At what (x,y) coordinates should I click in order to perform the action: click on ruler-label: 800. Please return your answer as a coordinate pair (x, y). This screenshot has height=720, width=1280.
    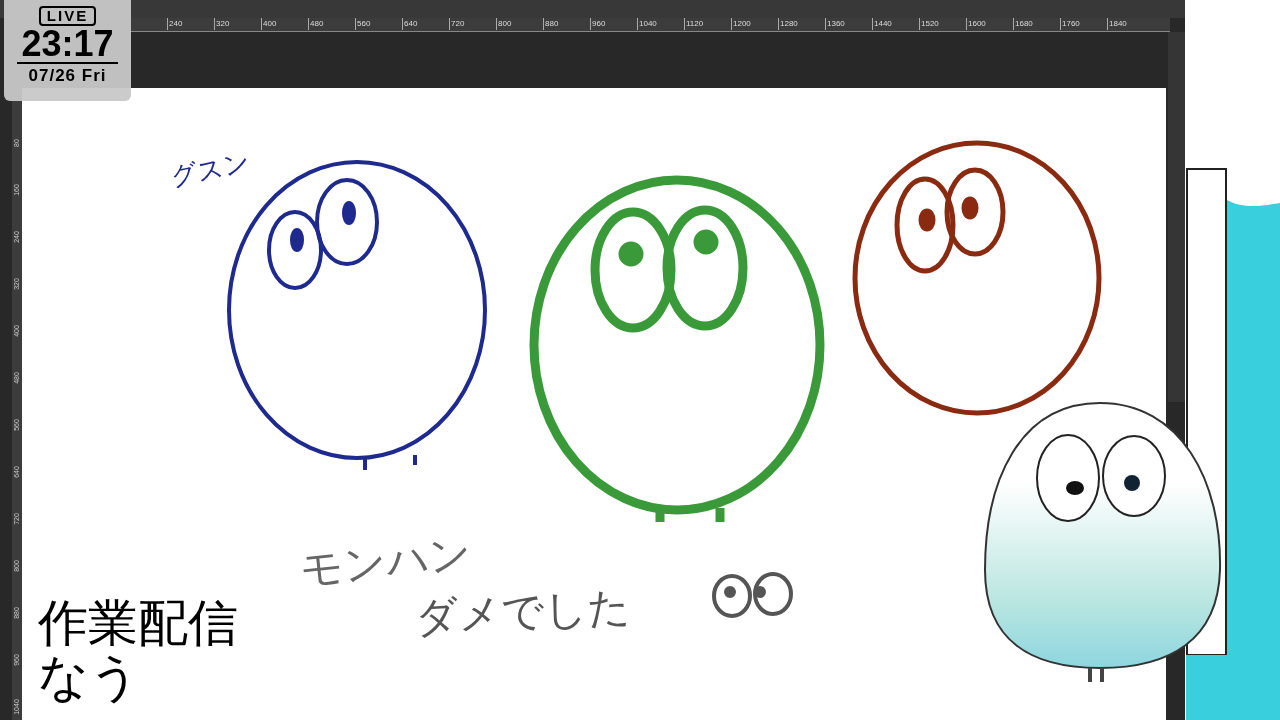
    Looking at the image, I should click on (504, 24).